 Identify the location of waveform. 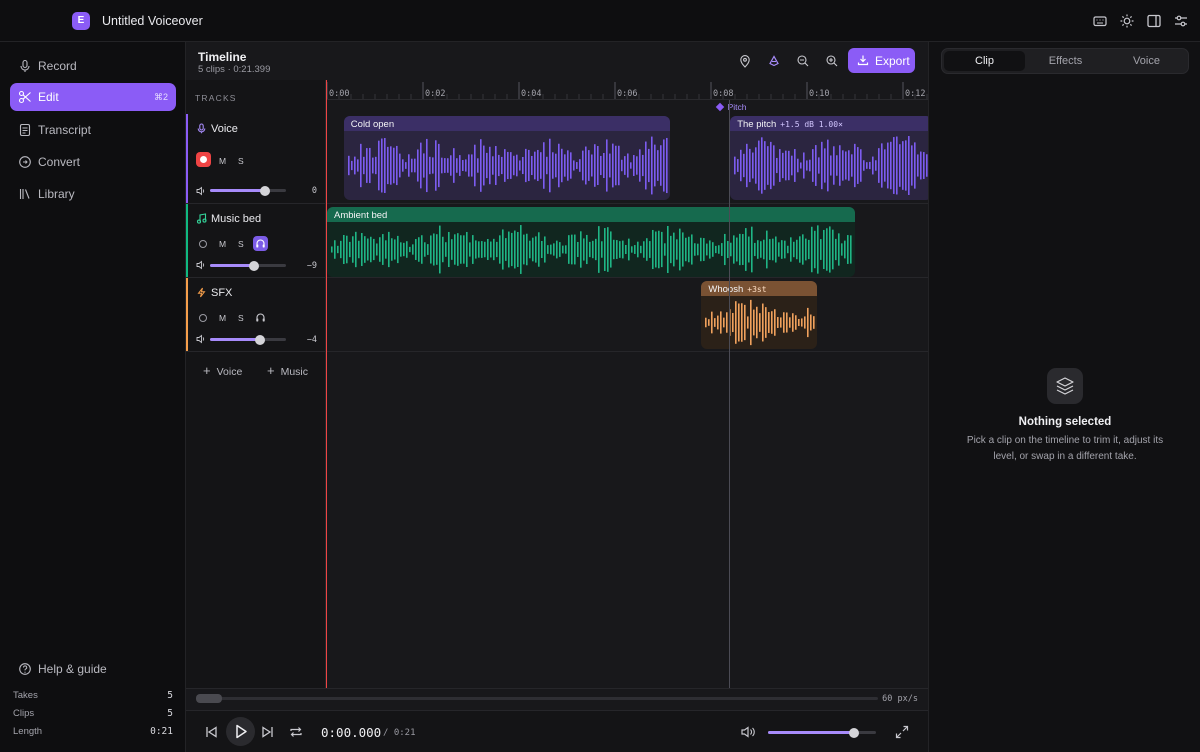
(507, 165).